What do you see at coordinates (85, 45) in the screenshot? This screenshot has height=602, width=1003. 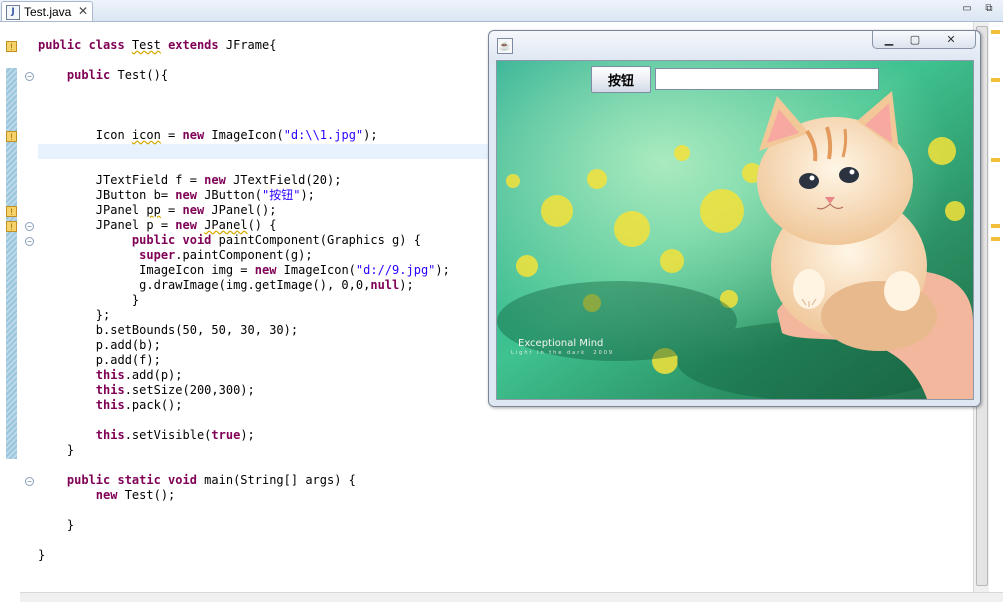 I see `code-token: public class` at bounding box center [85, 45].